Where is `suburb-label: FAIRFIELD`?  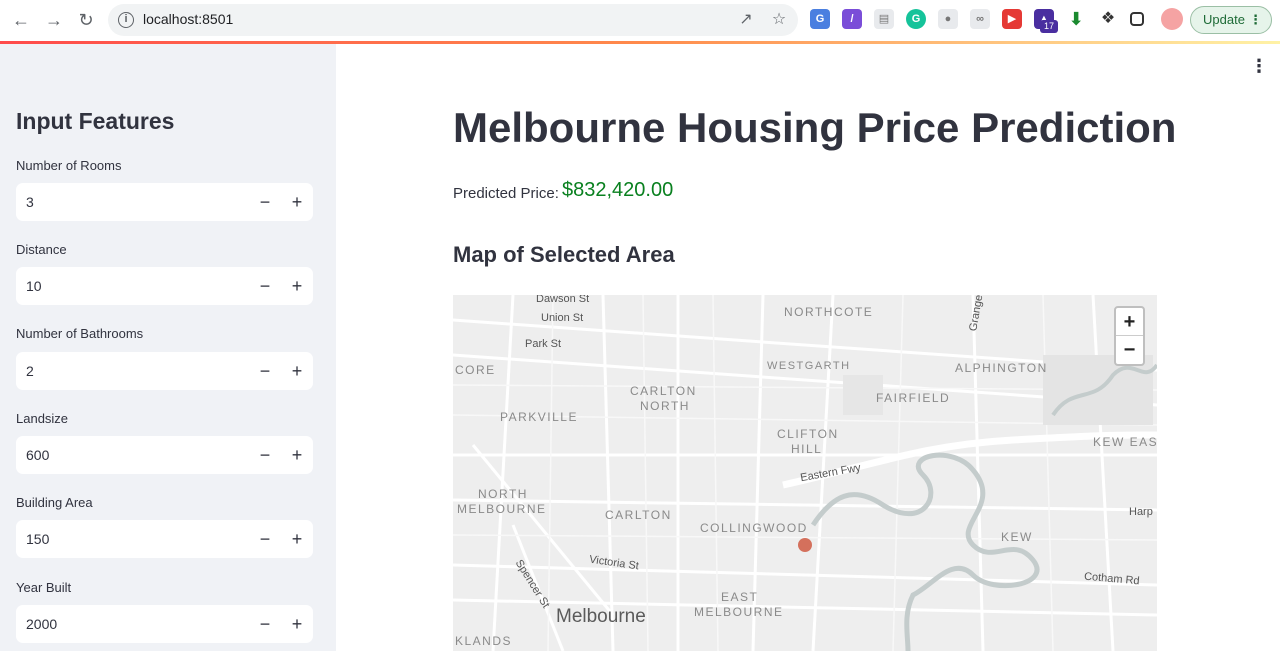
suburb-label: FAIRFIELD is located at coordinates (913, 398).